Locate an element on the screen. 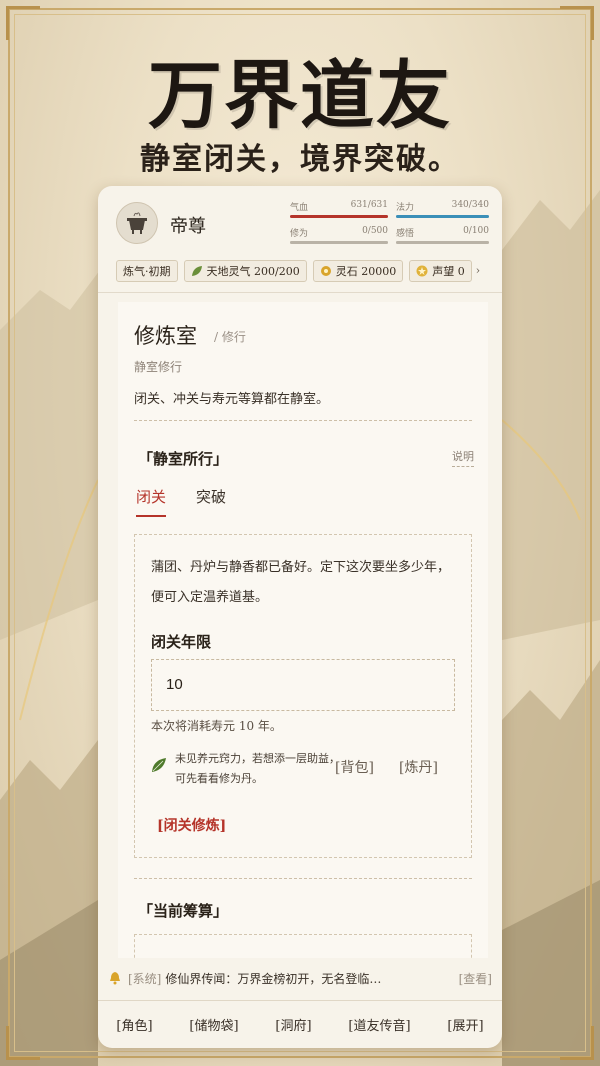 Image resolution: width=600 pixels, height=1066 pixels. avatar is located at coordinates (137, 223).